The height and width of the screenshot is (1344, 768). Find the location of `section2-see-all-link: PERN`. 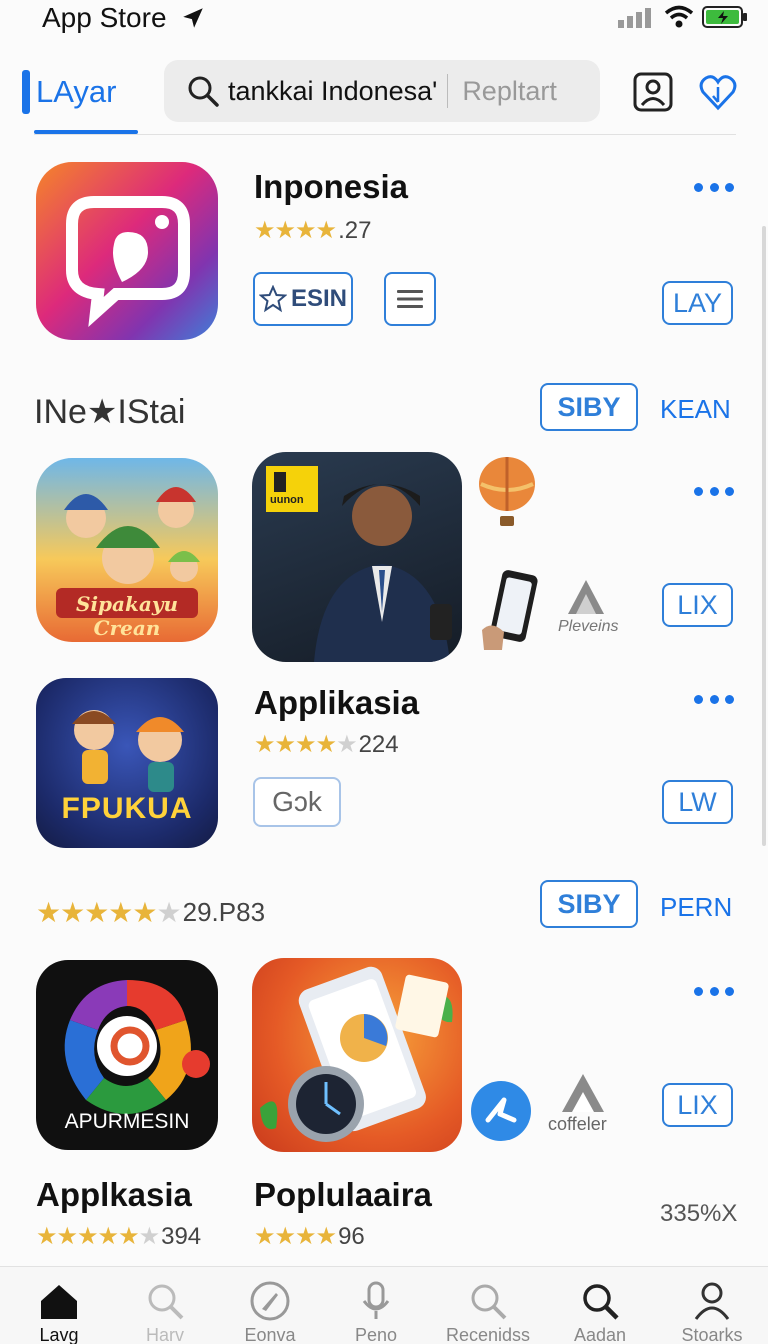

section2-see-all-link: PERN is located at coordinates (696, 907).